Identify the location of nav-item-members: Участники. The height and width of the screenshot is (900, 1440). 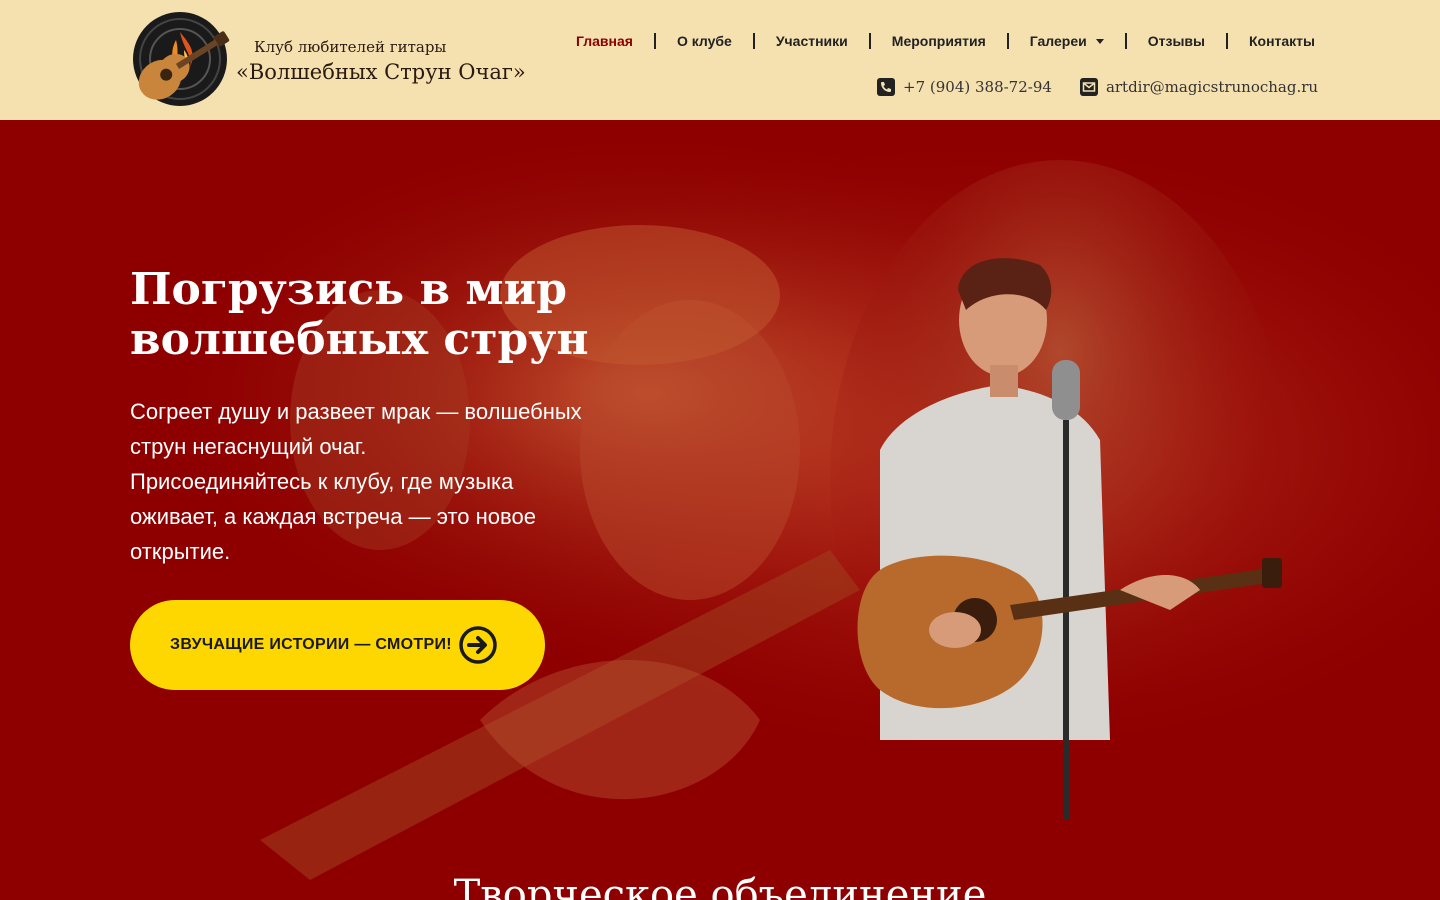
(812, 41).